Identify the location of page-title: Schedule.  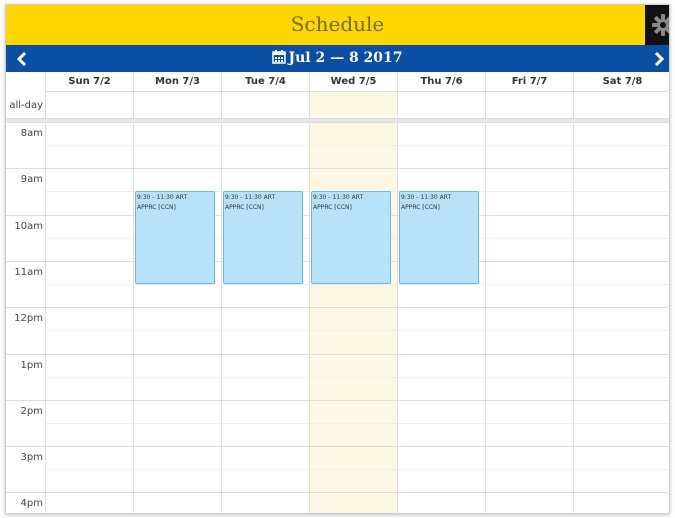
(337, 24).